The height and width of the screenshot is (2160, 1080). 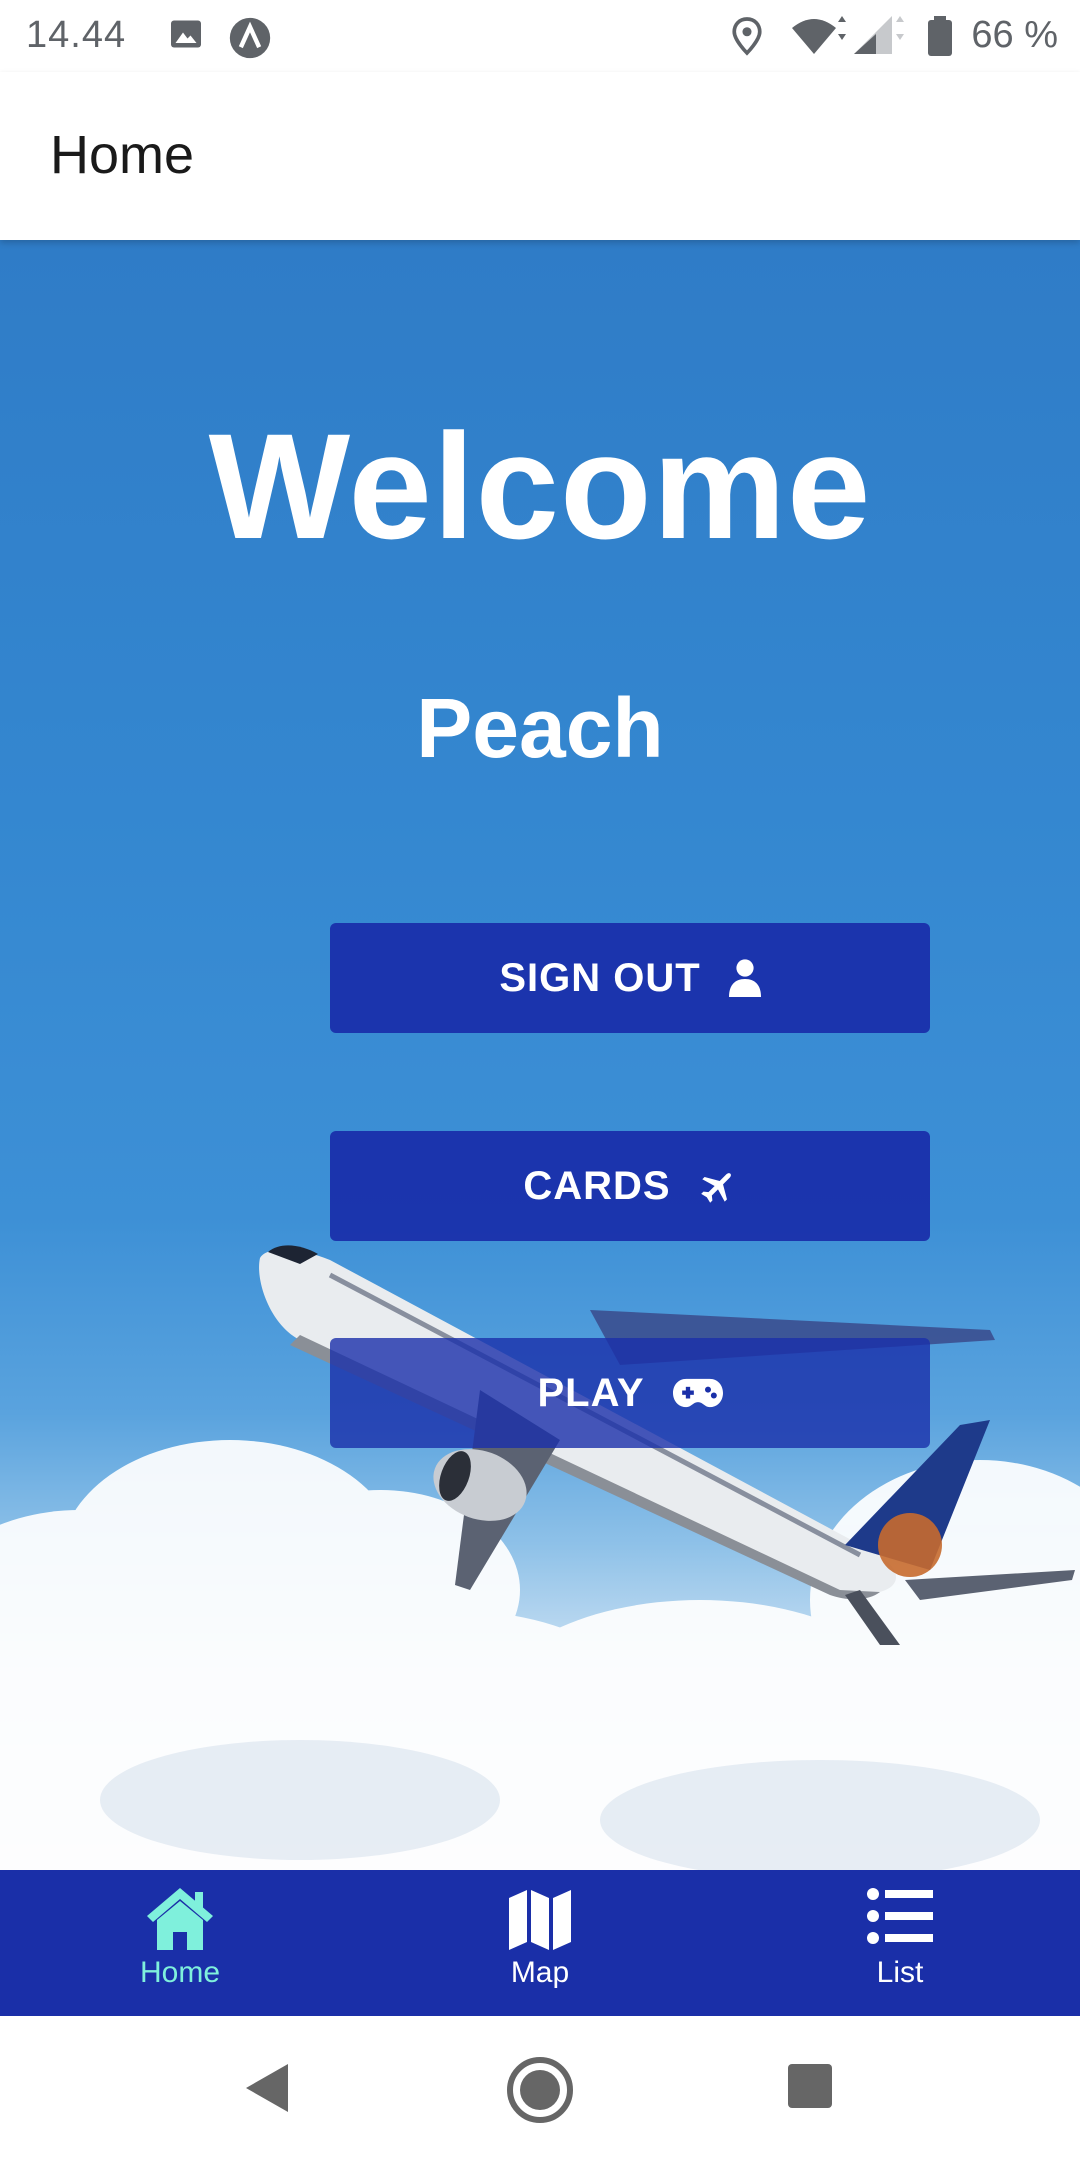 What do you see at coordinates (267, 2090) in the screenshot?
I see `back-icon` at bounding box center [267, 2090].